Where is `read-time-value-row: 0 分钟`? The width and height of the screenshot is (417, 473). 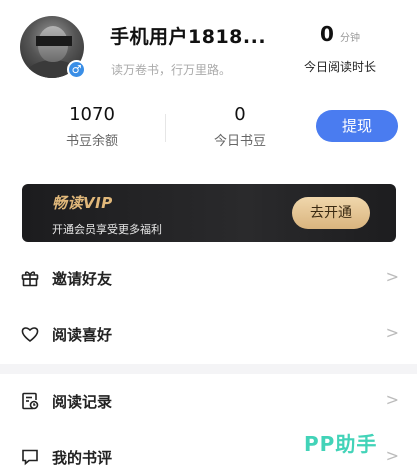 read-time-value-row: 0 分钟 is located at coordinates (340, 36).